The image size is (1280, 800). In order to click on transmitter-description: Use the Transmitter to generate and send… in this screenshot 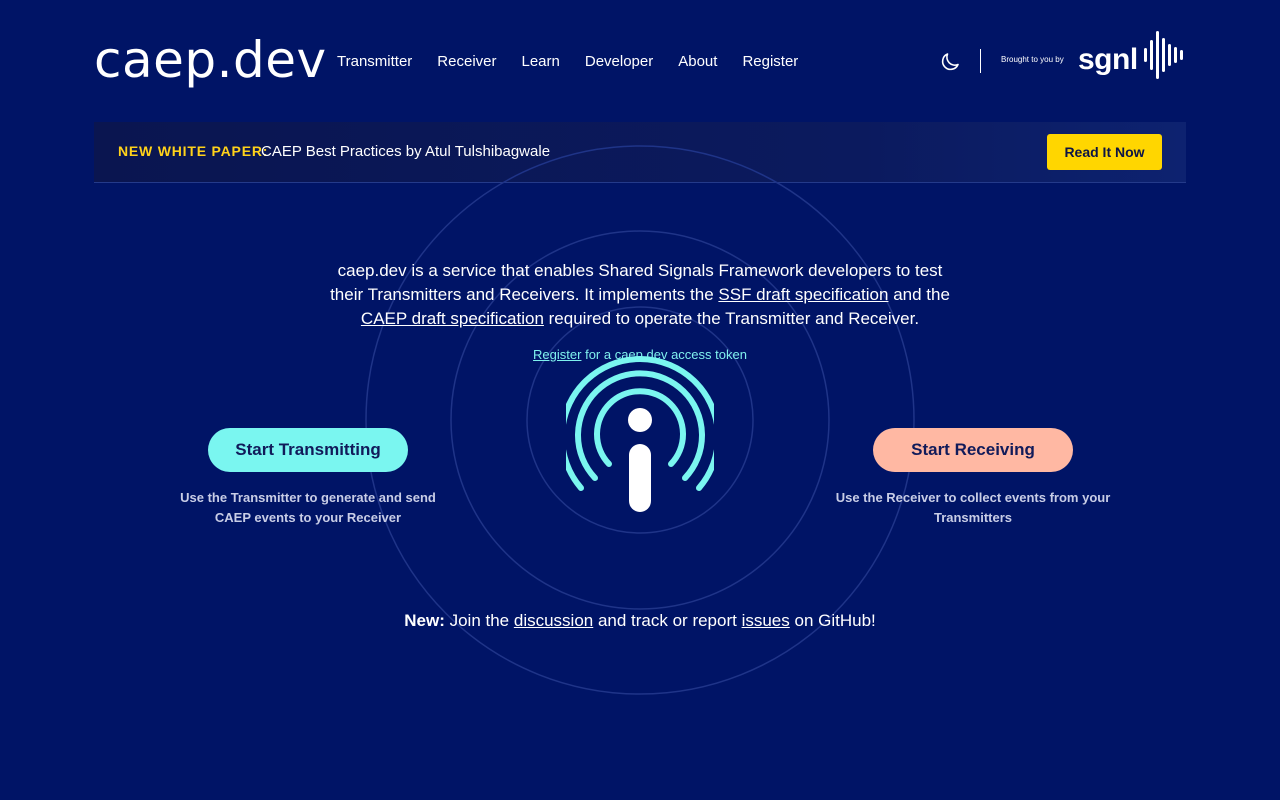, I will do `click(308, 507)`.